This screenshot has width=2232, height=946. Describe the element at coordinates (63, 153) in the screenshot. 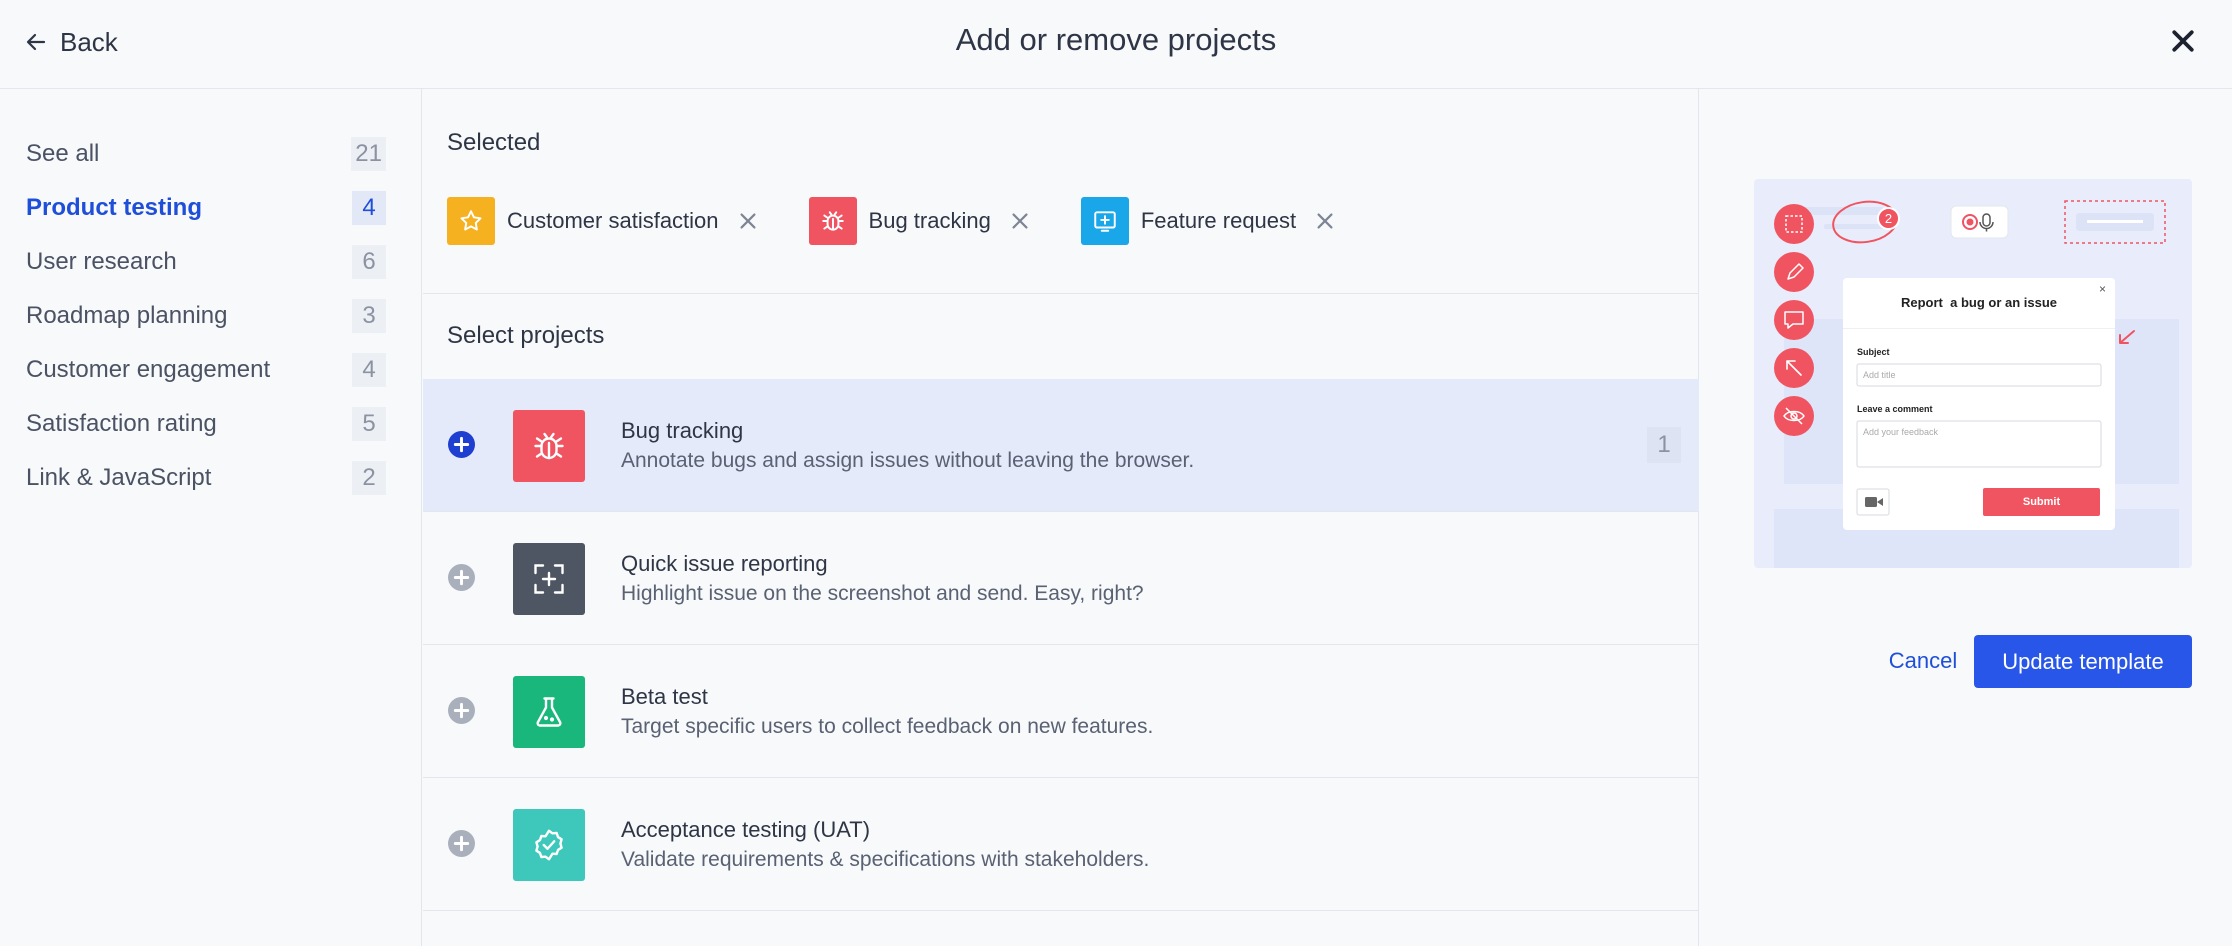

I see `sidebar-item-label: See all` at that location.